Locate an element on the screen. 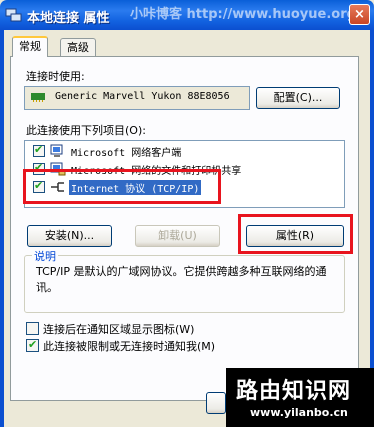  adapter-name: Generic Marvell Yukon 88E8056 is located at coordinates (142, 96).